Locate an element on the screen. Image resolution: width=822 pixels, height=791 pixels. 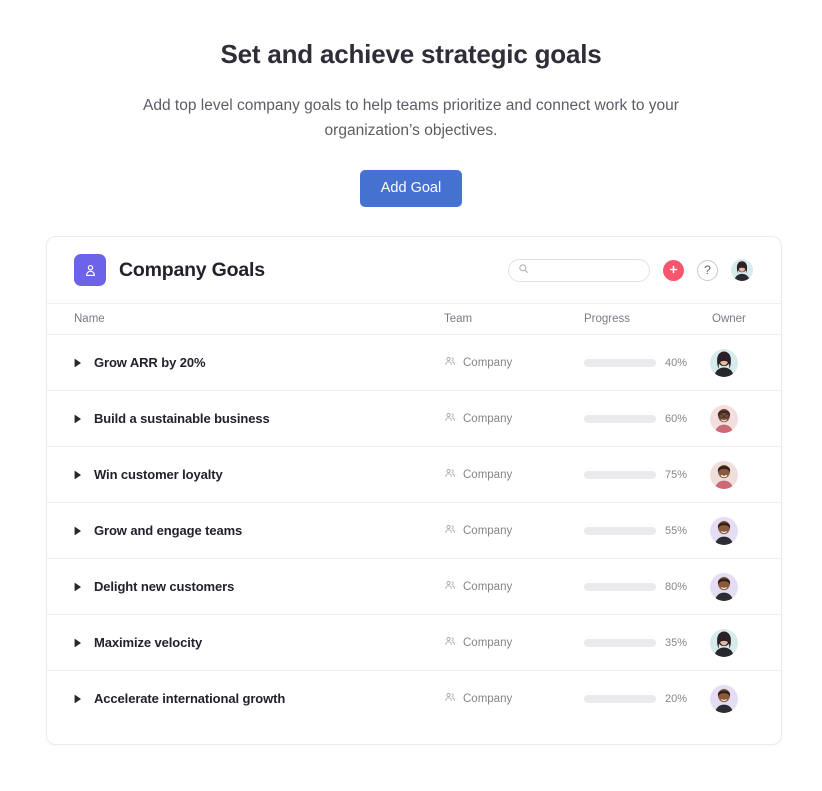
column-header-team: Team is located at coordinates (458, 319).